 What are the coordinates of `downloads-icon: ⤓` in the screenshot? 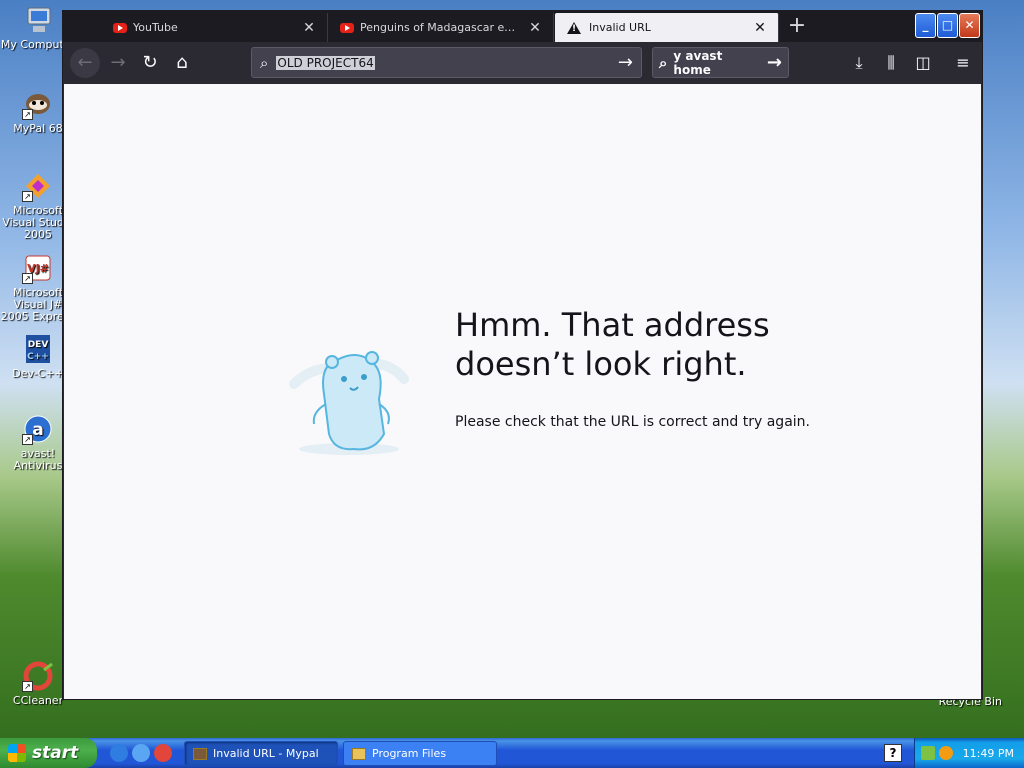 It's located at (859, 63).